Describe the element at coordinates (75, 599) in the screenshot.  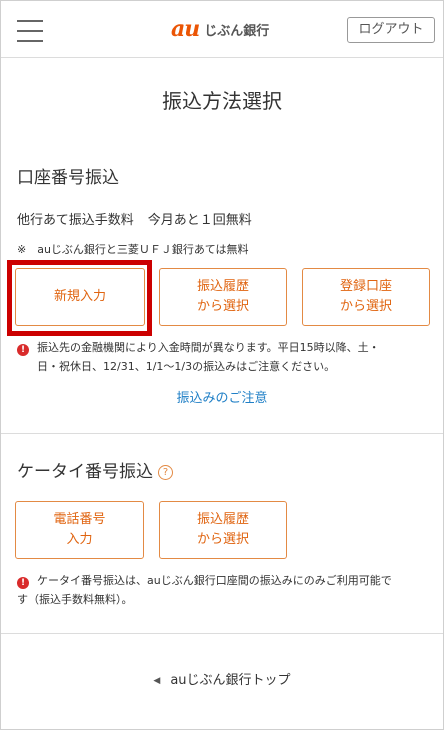
I see `phone-notice-line-2: す（振込手数料無料）。` at that location.